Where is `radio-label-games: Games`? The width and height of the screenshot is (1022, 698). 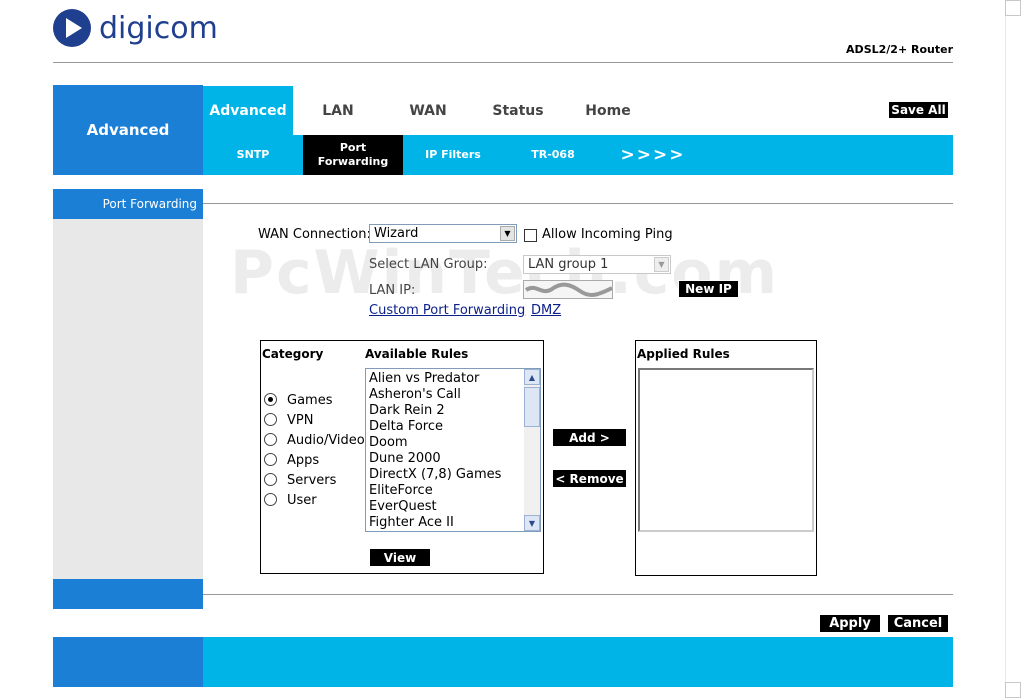 radio-label-games: Games is located at coordinates (310, 400).